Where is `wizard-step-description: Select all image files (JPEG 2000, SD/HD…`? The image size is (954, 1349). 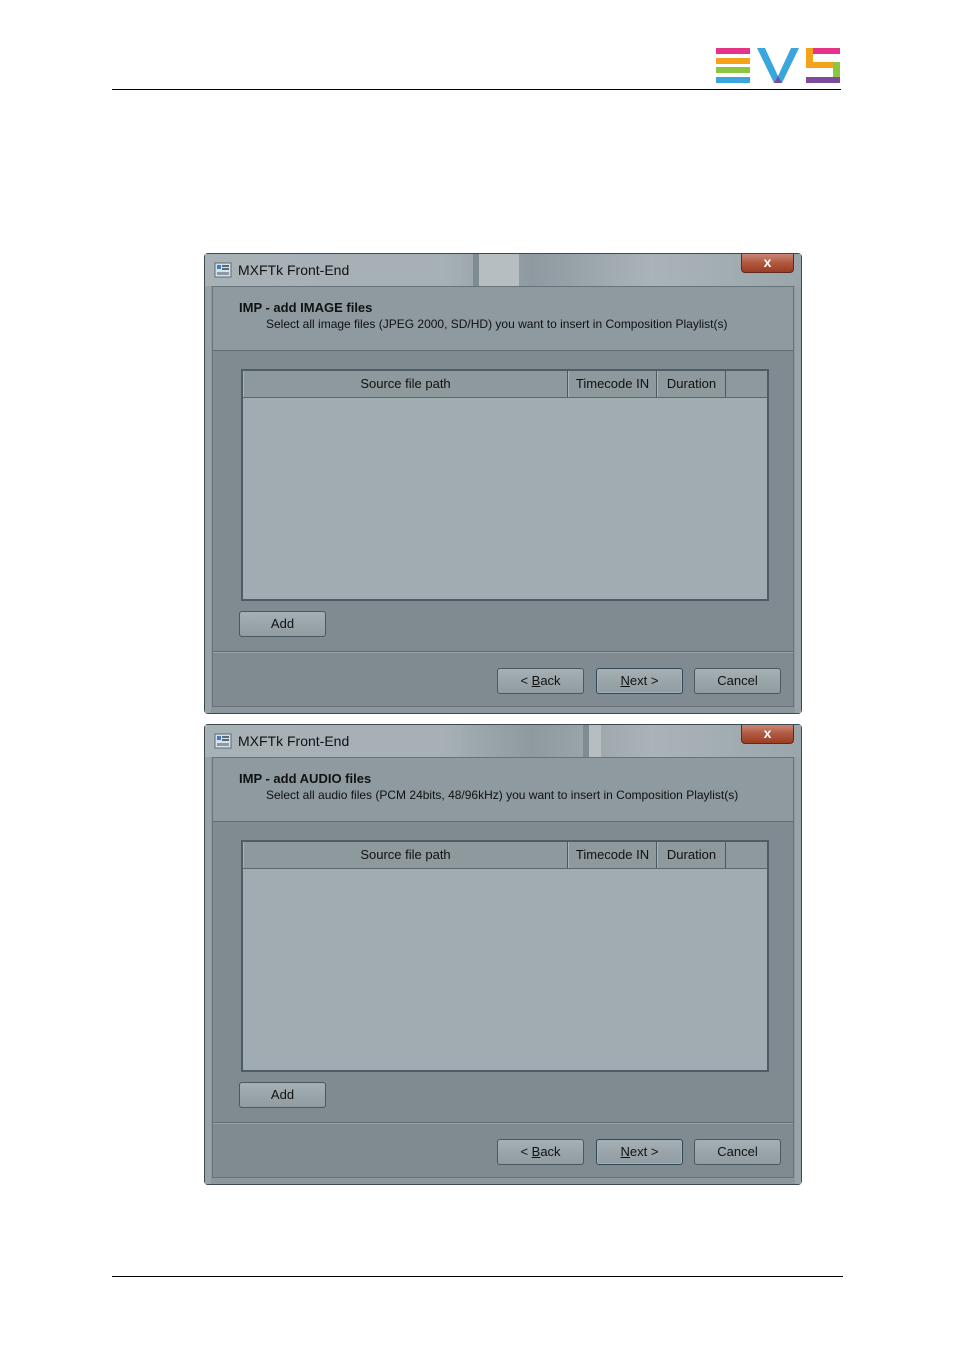 wizard-step-description: Select all image files (JPEG 2000, SD/HD… is located at coordinates (497, 324).